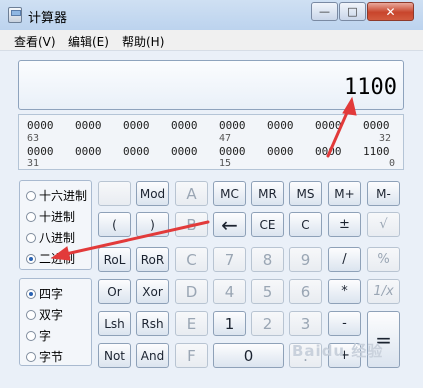  What do you see at coordinates (57, 238) in the screenshot?
I see `radio-label: 八进制` at bounding box center [57, 238].